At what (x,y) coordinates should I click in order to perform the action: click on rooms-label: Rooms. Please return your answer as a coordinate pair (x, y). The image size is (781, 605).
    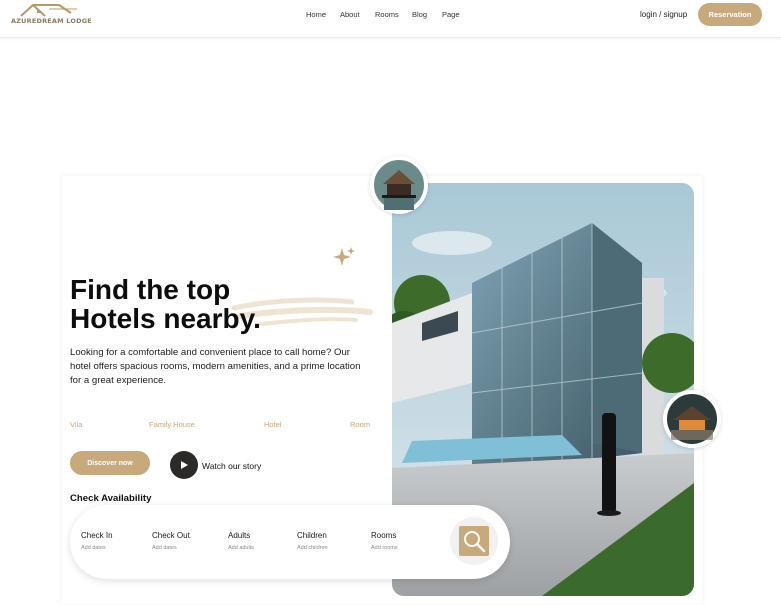
    Looking at the image, I should click on (384, 535).